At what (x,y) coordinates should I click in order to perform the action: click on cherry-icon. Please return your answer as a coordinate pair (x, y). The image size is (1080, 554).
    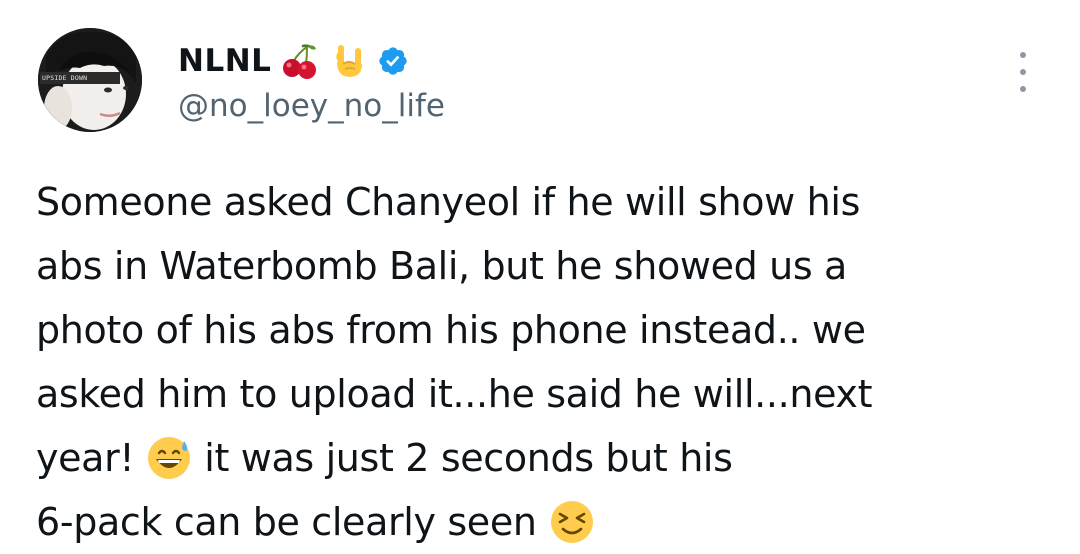
    Looking at the image, I should click on (300, 61).